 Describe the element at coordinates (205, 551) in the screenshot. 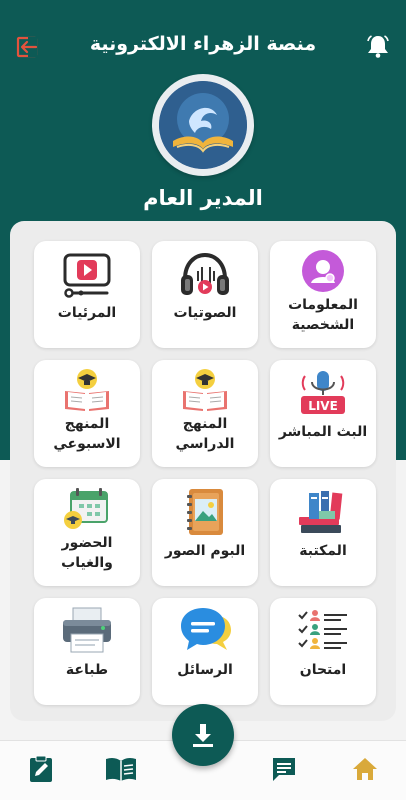

I see `tile-label: البوم الصور` at that location.